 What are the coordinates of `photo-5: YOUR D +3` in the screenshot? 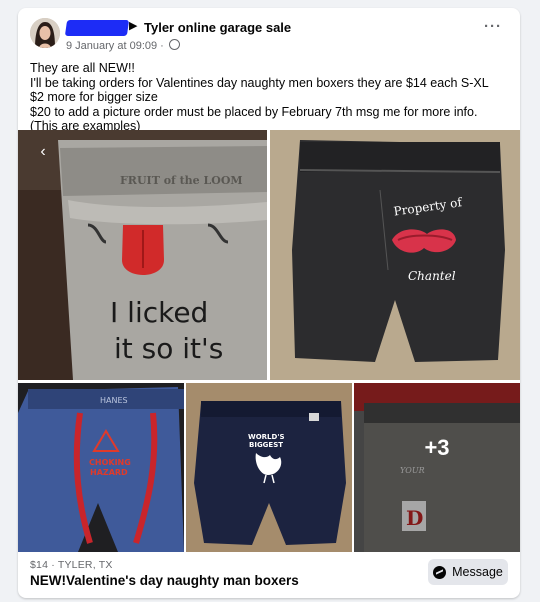 It's located at (437, 467).